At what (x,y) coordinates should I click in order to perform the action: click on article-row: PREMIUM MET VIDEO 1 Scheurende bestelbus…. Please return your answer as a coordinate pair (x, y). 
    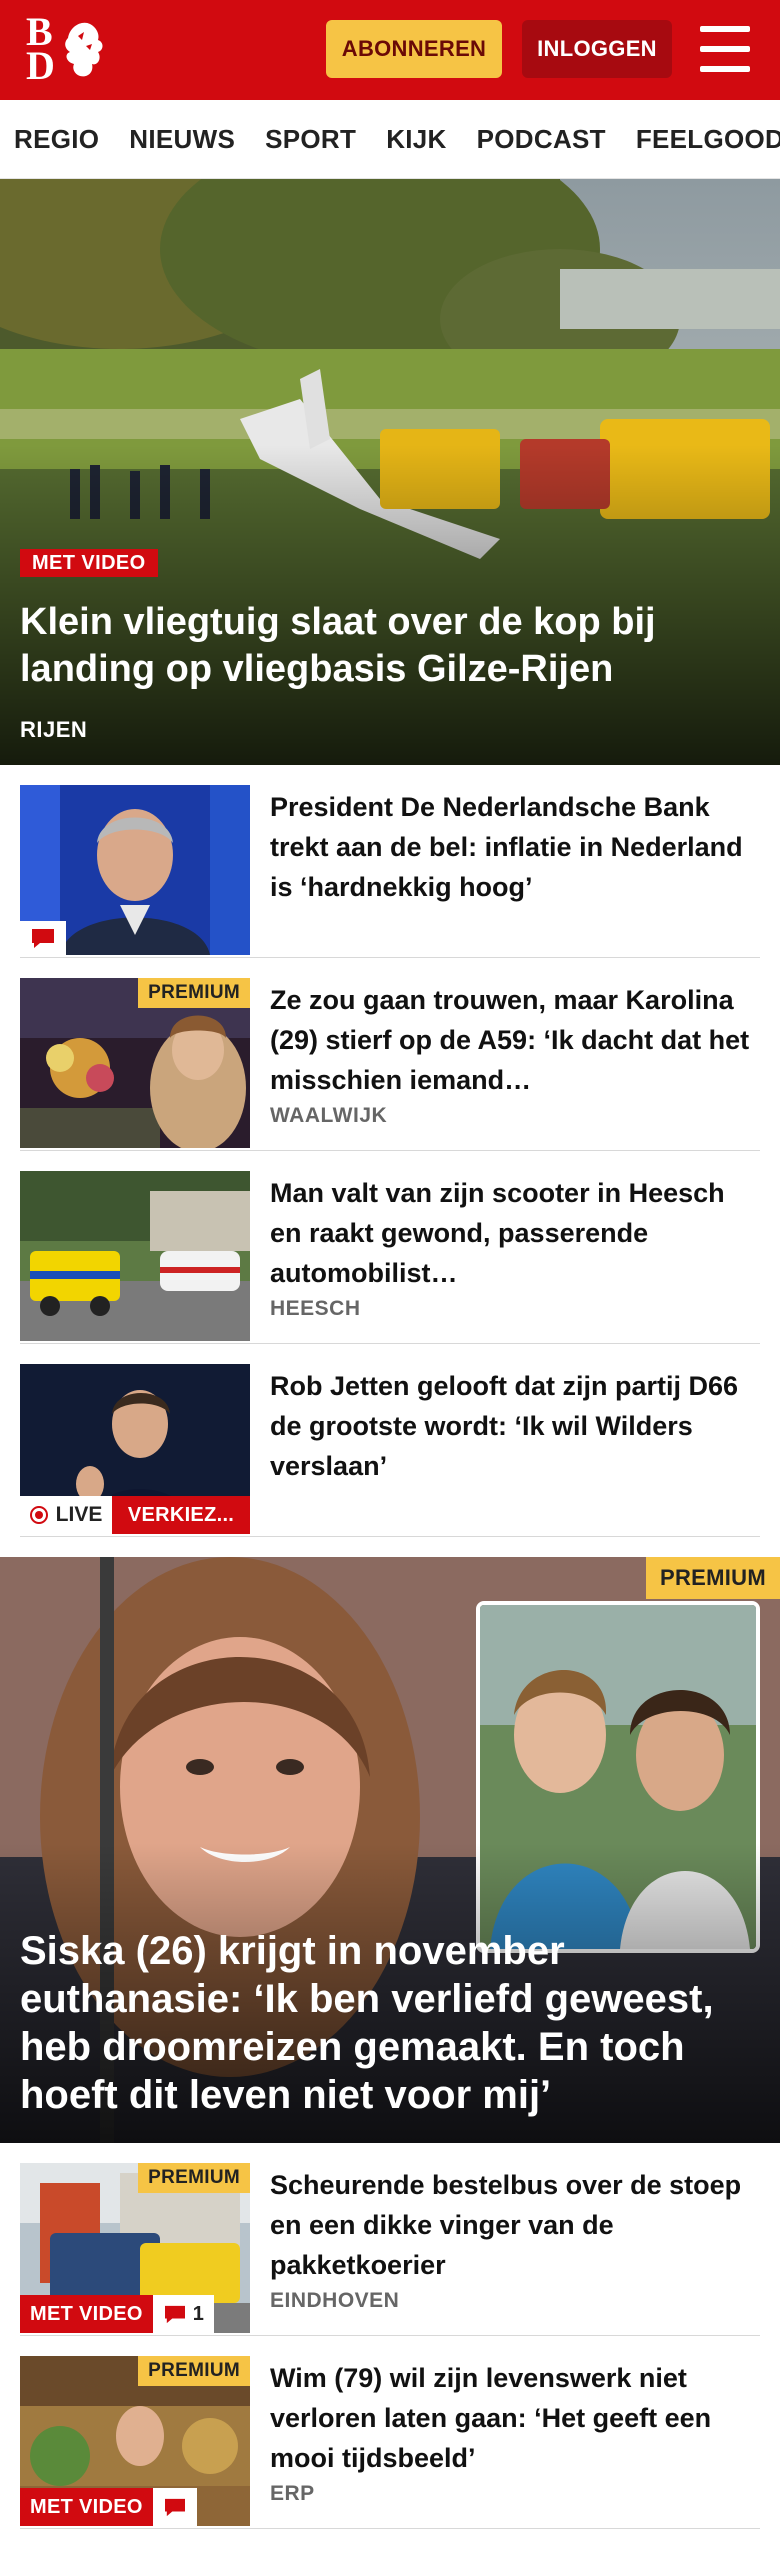
    Looking at the image, I should click on (390, 2239).